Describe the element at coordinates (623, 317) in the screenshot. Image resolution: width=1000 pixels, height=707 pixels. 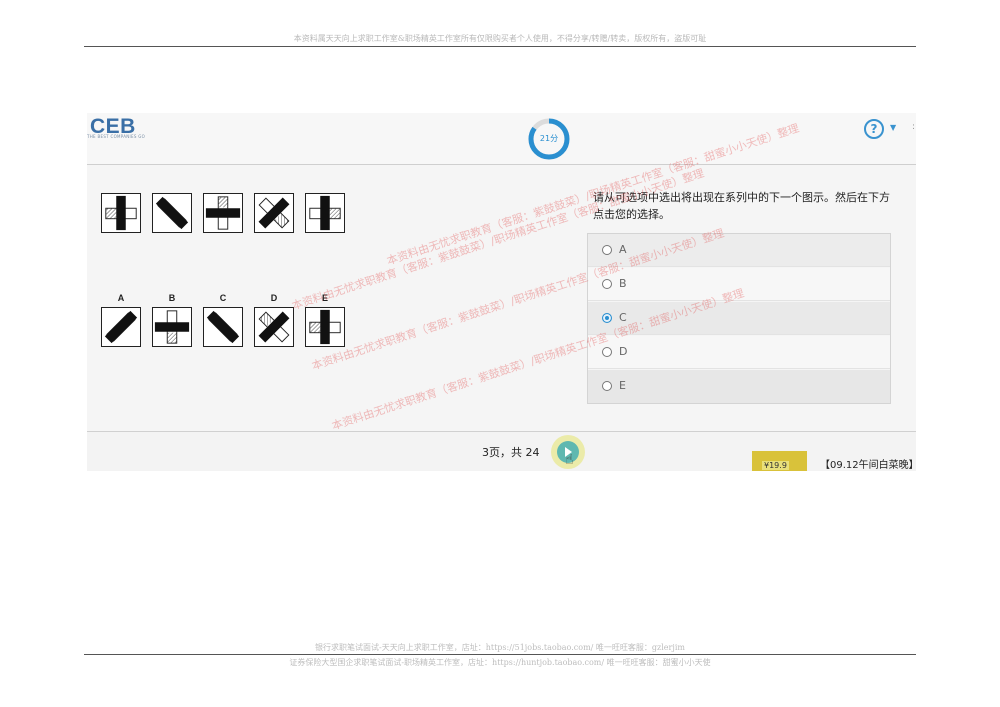
I see `answer-label-c: C` at that location.